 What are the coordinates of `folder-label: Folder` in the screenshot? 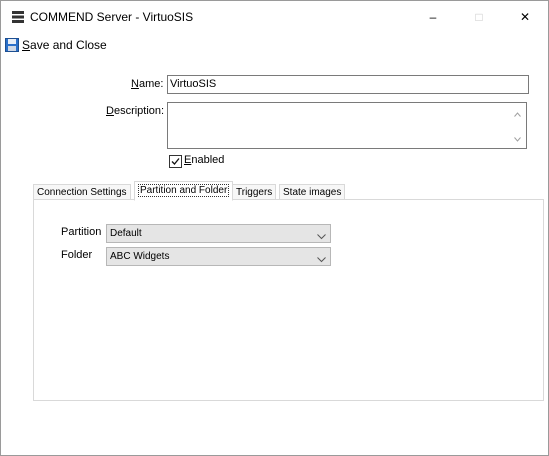 It's located at (77, 255).